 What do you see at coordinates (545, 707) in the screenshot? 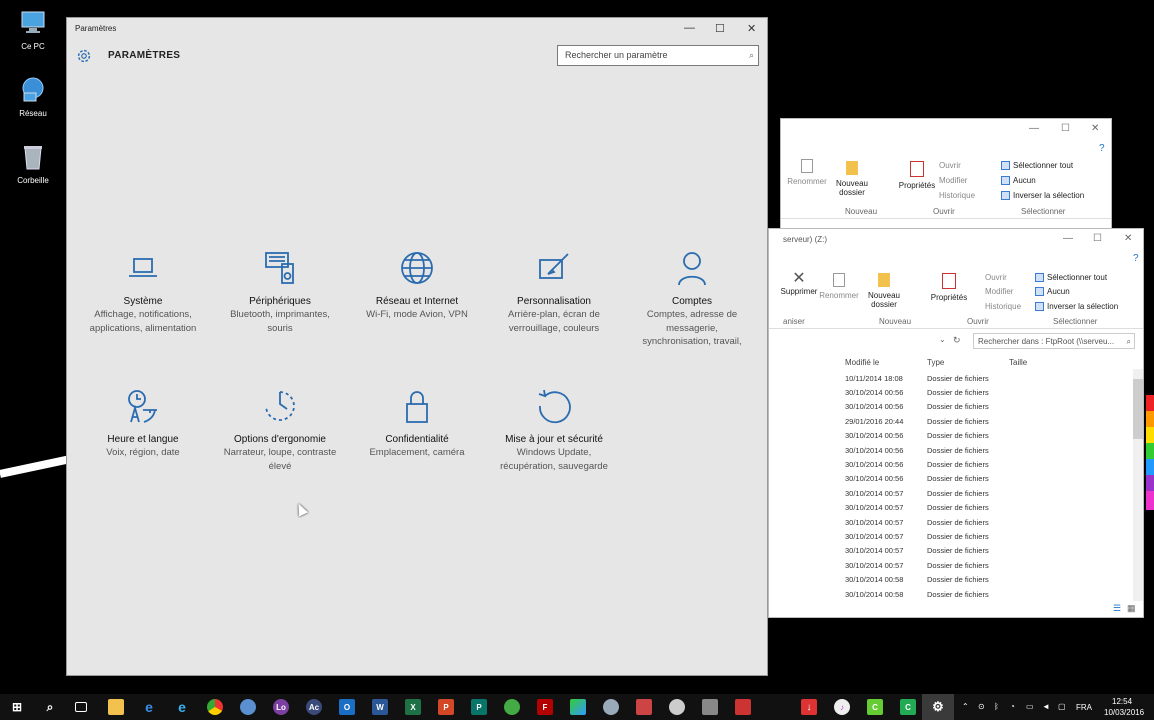
I see `filezilla-icon: F` at bounding box center [545, 707].